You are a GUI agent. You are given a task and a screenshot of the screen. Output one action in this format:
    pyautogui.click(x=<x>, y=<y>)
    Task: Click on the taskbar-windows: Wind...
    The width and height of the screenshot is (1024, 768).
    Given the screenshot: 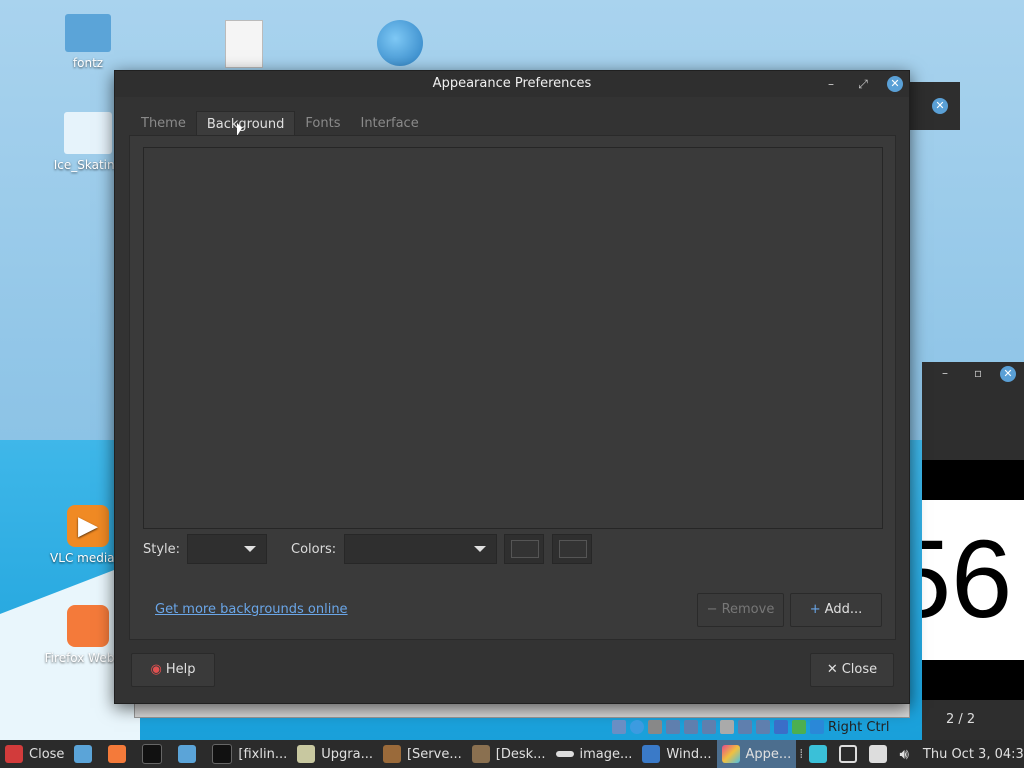 What is the action you would take?
    pyautogui.click(x=676, y=754)
    